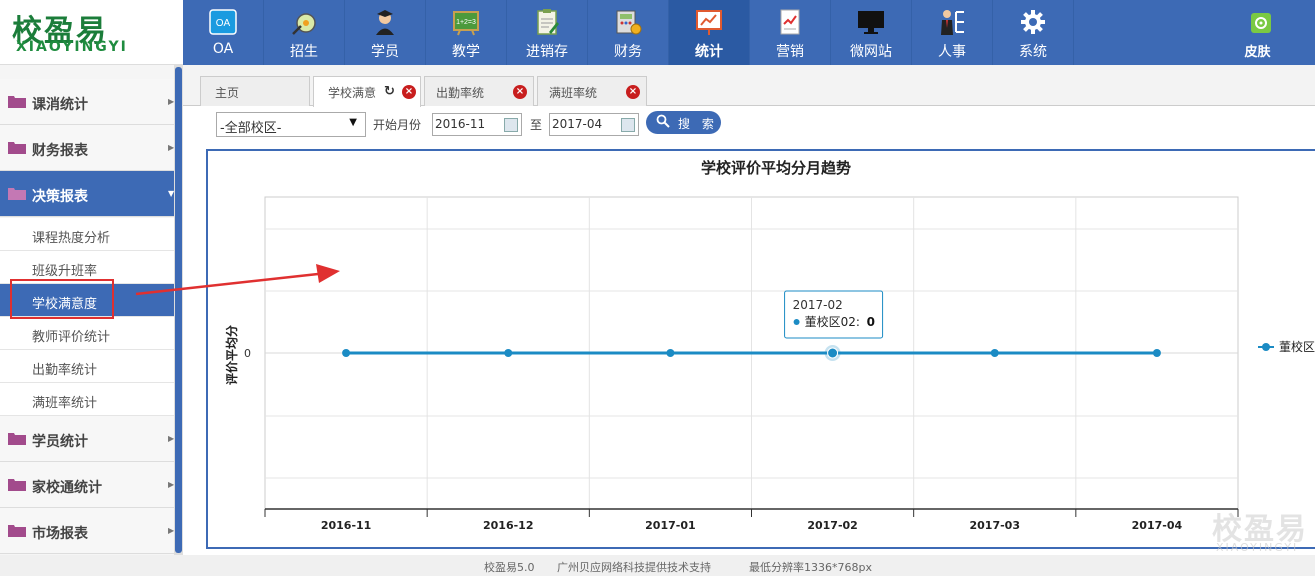 This screenshot has width=1315, height=576. Describe the element at coordinates (1157, 525) in the screenshot. I see `x-tick-label: 2017-04` at that location.